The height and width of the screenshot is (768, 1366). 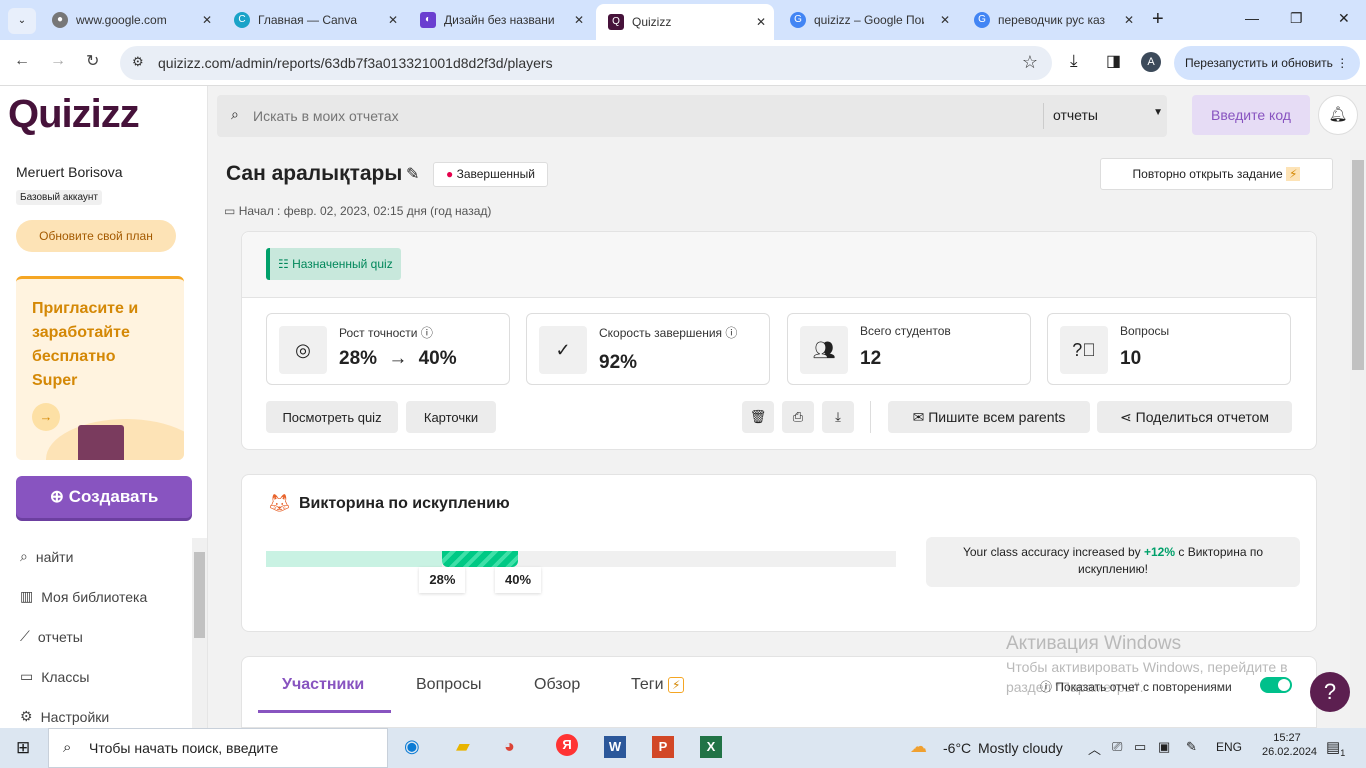 What do you see at coordinates (989, 417) in the screenshot?
I see `email-parents-button: ✉ Пишите всем parents` at bounding box center [989, 417].